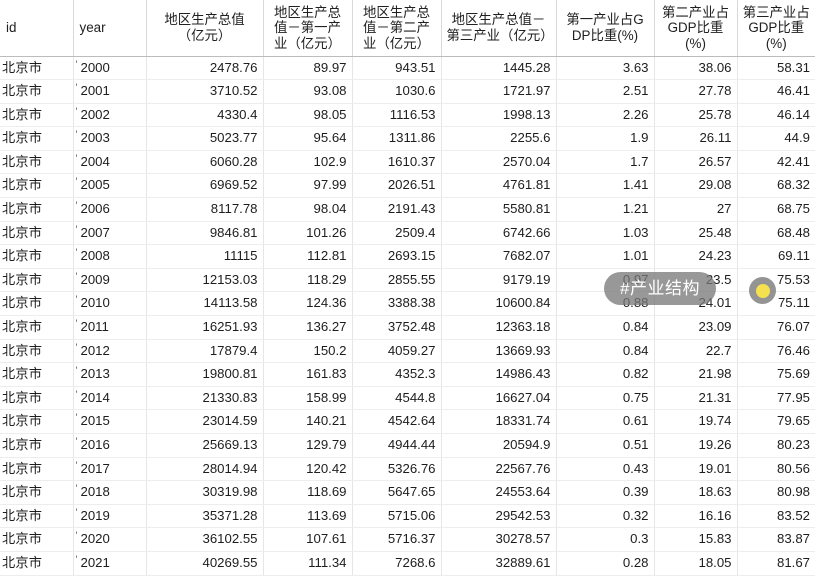  What do you see at coordinates (37, 233) in the screenshot?
I see `cell-r7-c0: 北京市` at bounding box center [37, 233].